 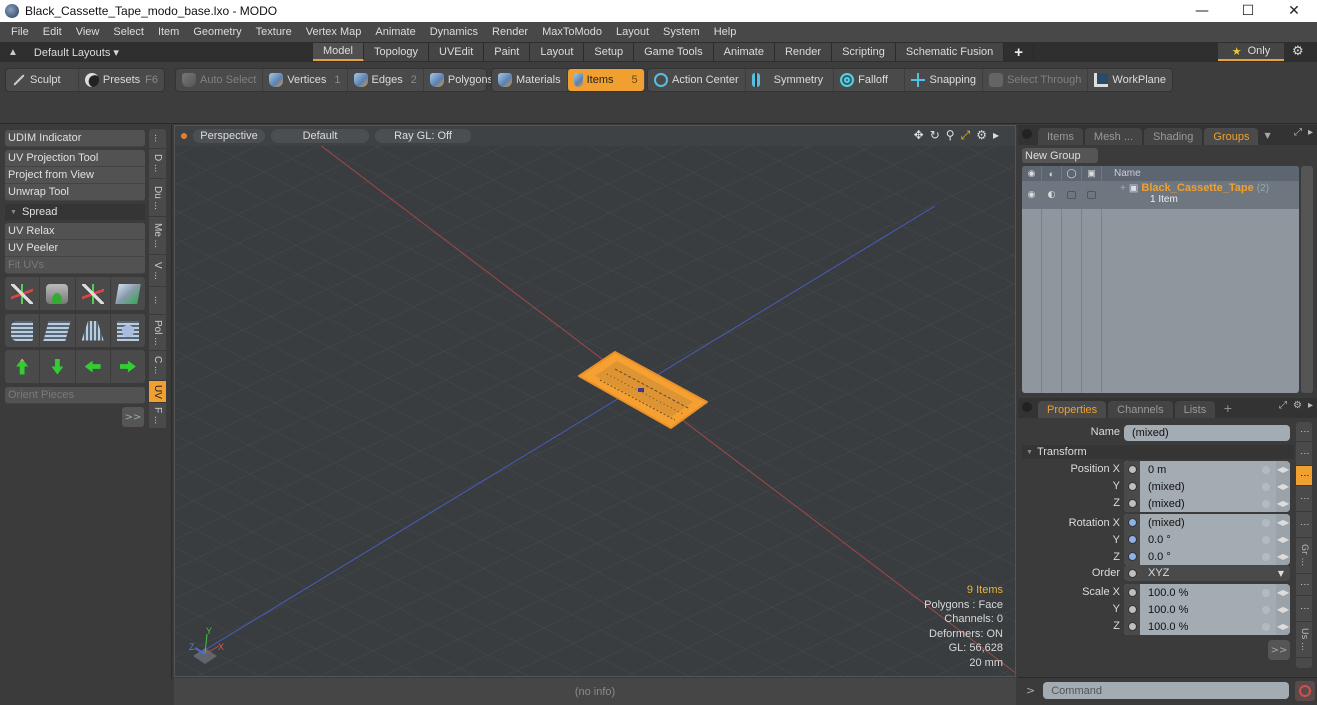 What do you see at coordinates (1207, 609) in the screenshot?
I see `scale-y-row: 100.0 % ◀▶` at bounding box center [1207, 609].